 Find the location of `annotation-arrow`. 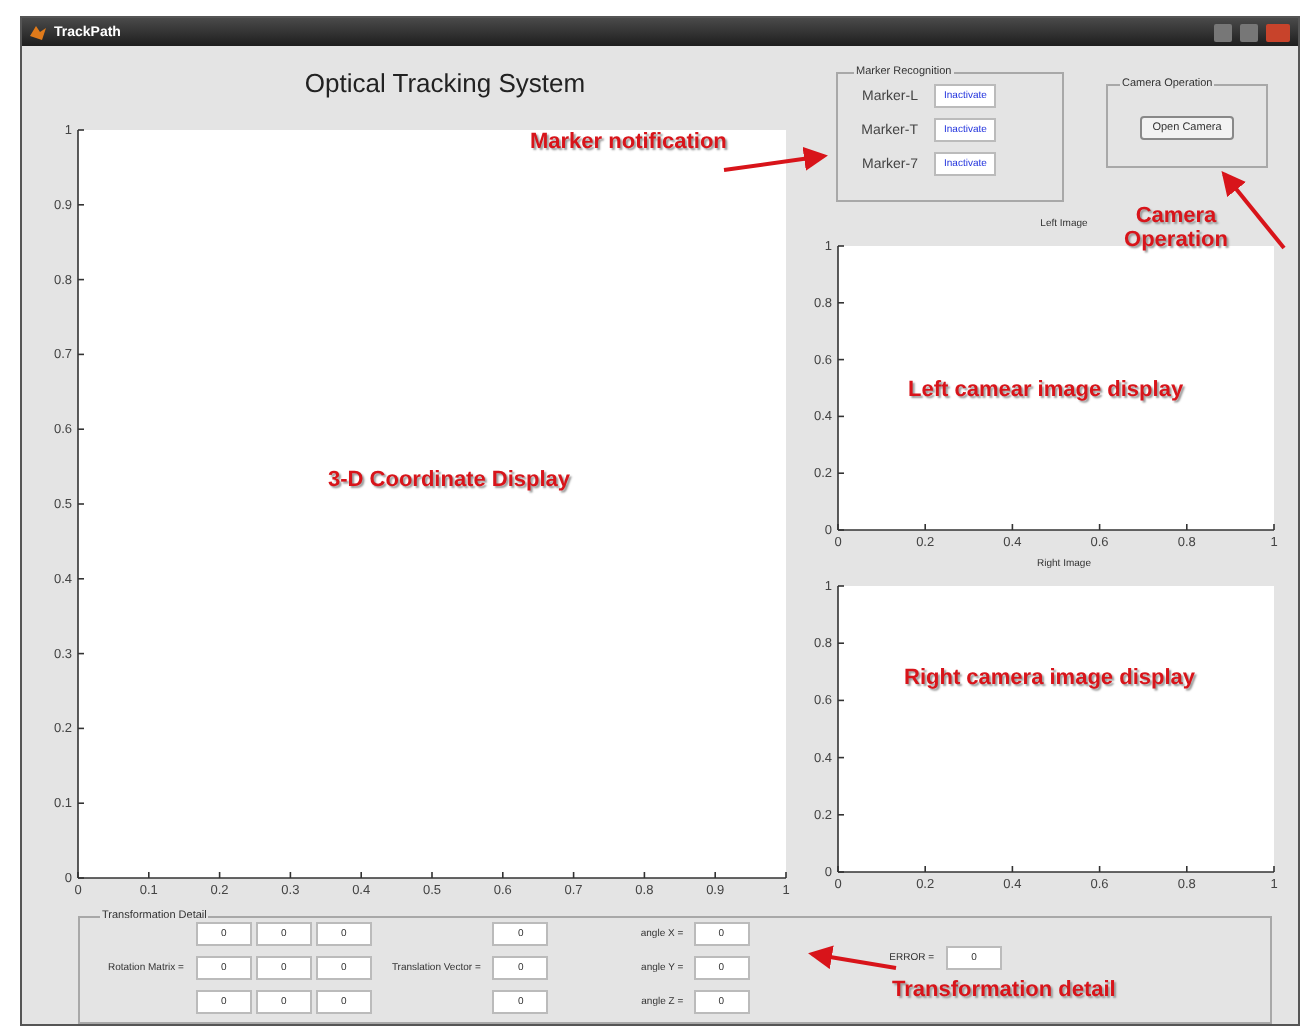

annotation-arrow is located at coordinates (775, 159).